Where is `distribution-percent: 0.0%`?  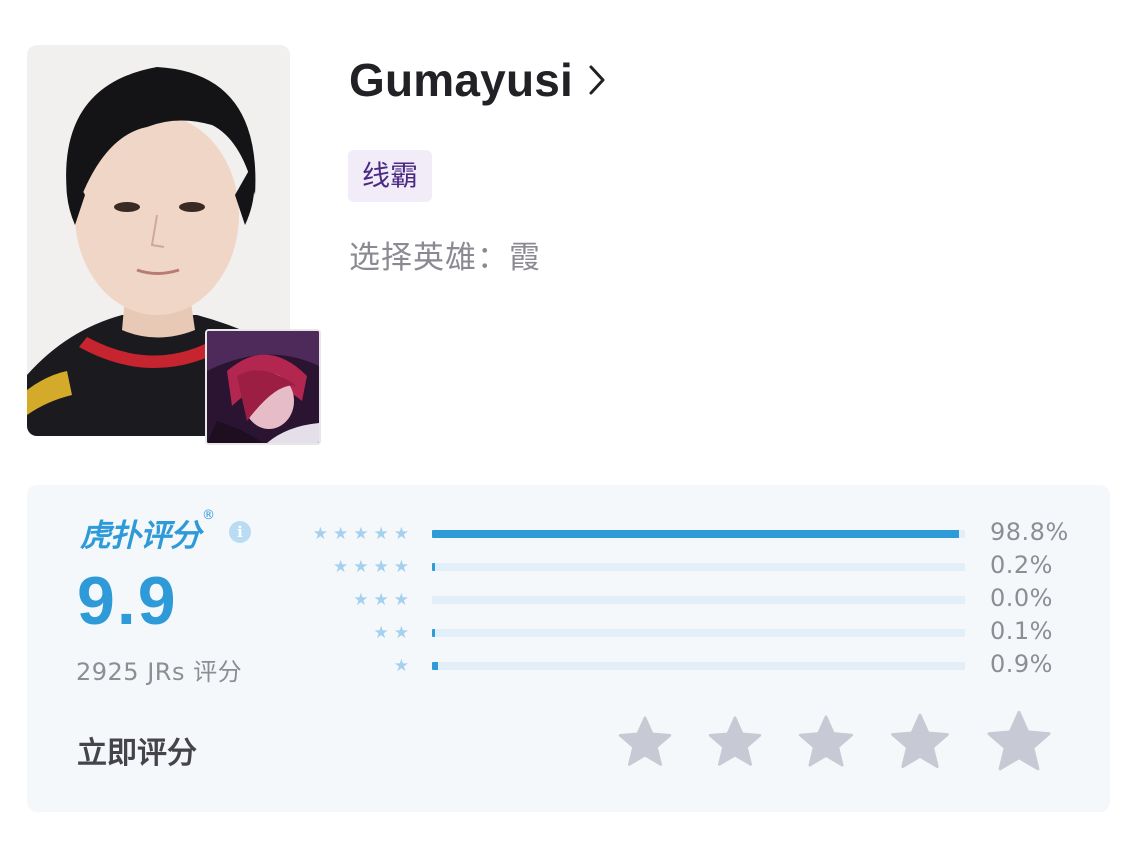 distribution-percent: 0.0% is located at coordinates (1021, 598).